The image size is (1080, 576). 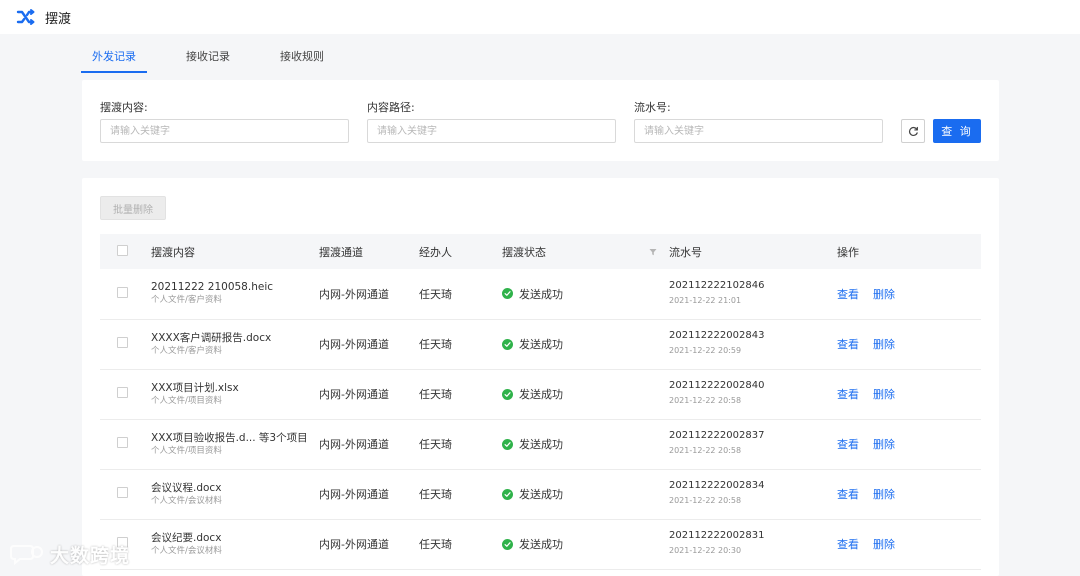 What do you see at coordinates (585, 251) in the screenshot?
I see `column-header-status: 摆渡状态` at bounding box center [585, 251].